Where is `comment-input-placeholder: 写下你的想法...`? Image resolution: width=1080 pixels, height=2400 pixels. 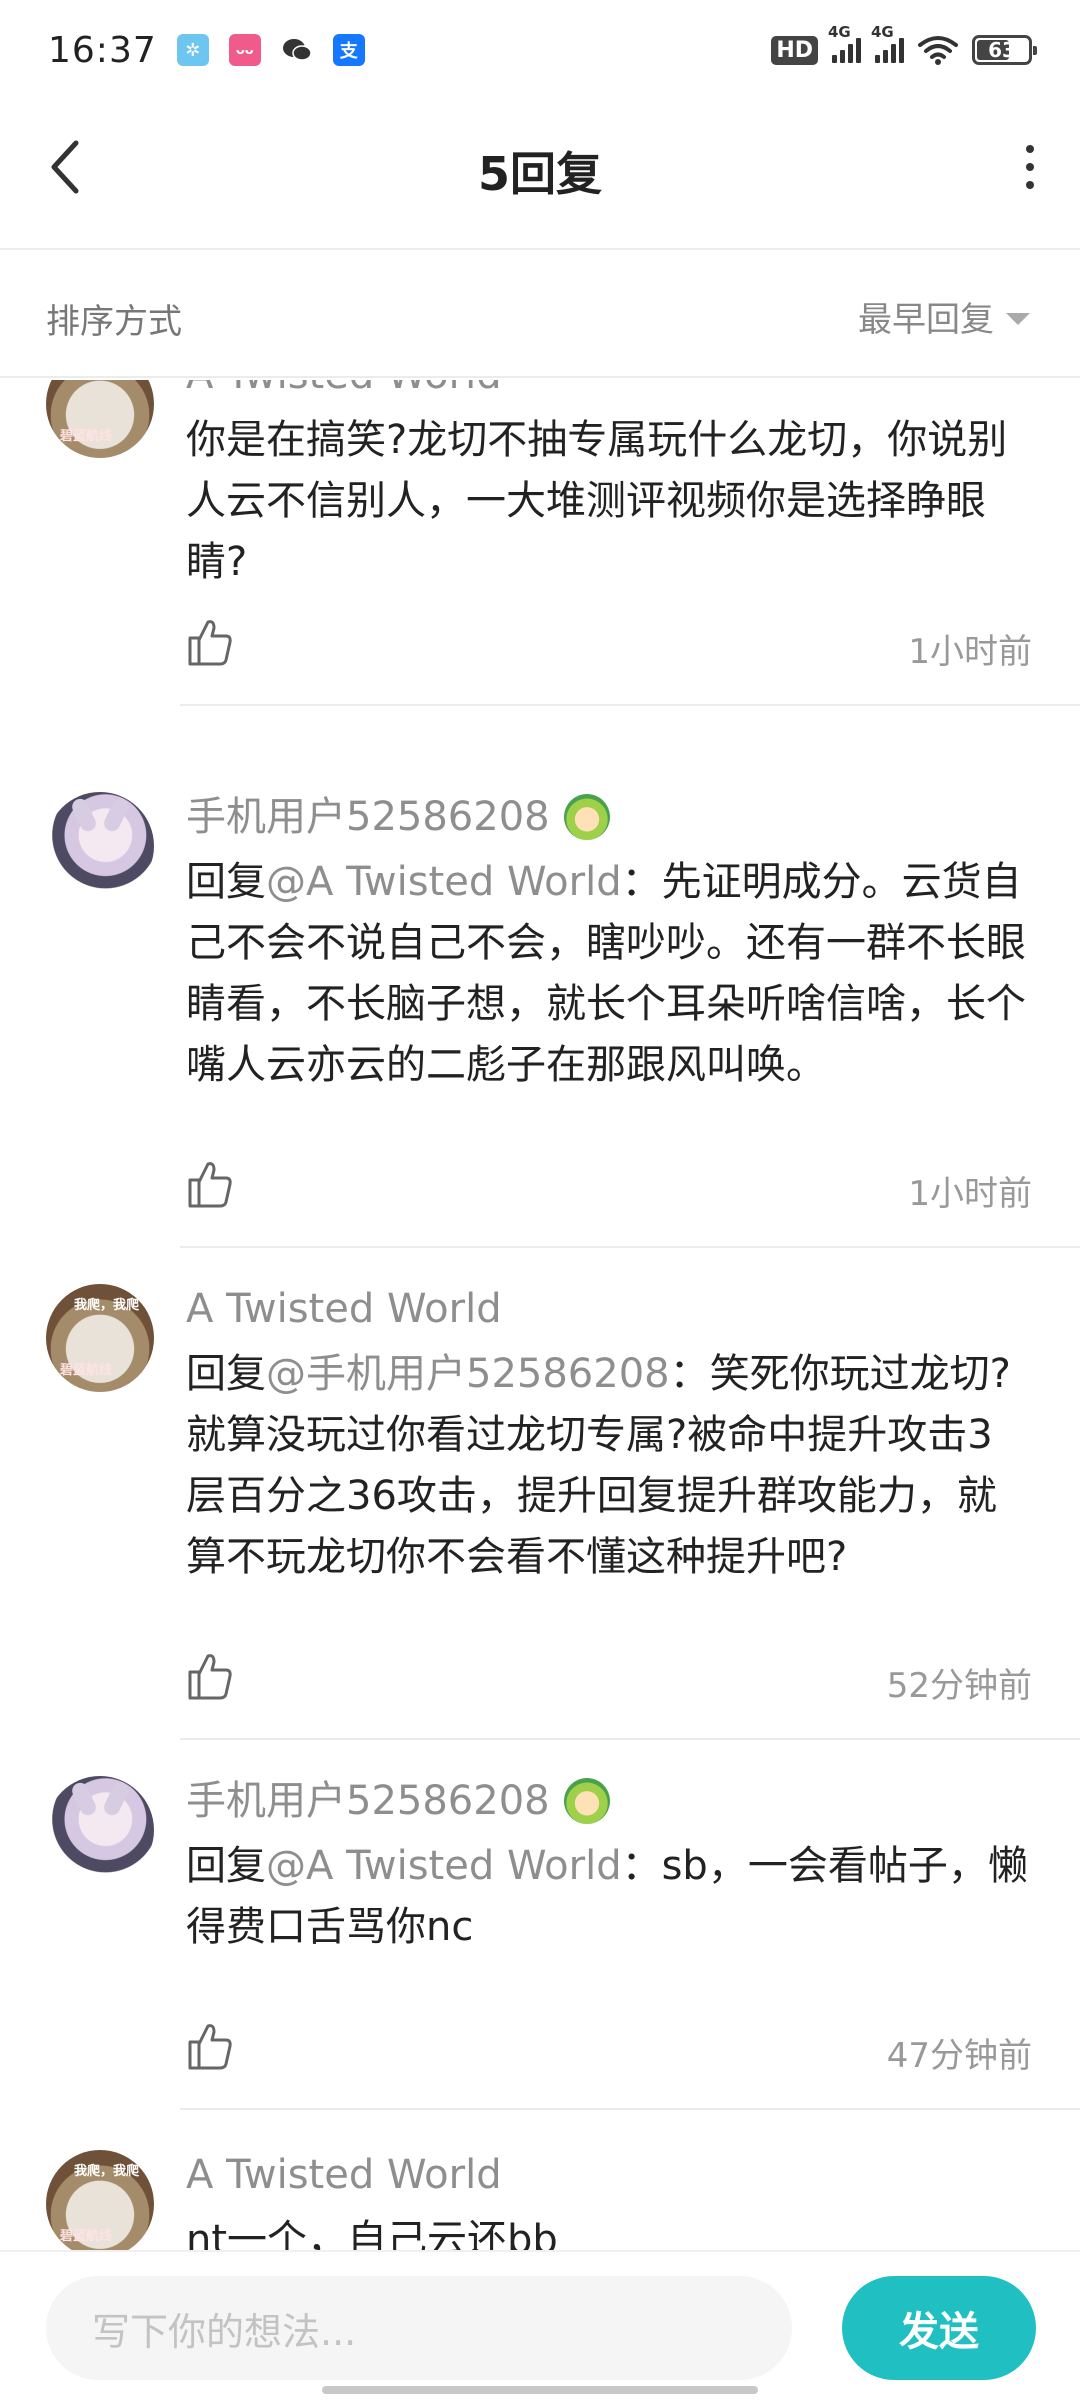 comment-input-placeholder: 写下你的想法... is located at coordinates (224, 2331).